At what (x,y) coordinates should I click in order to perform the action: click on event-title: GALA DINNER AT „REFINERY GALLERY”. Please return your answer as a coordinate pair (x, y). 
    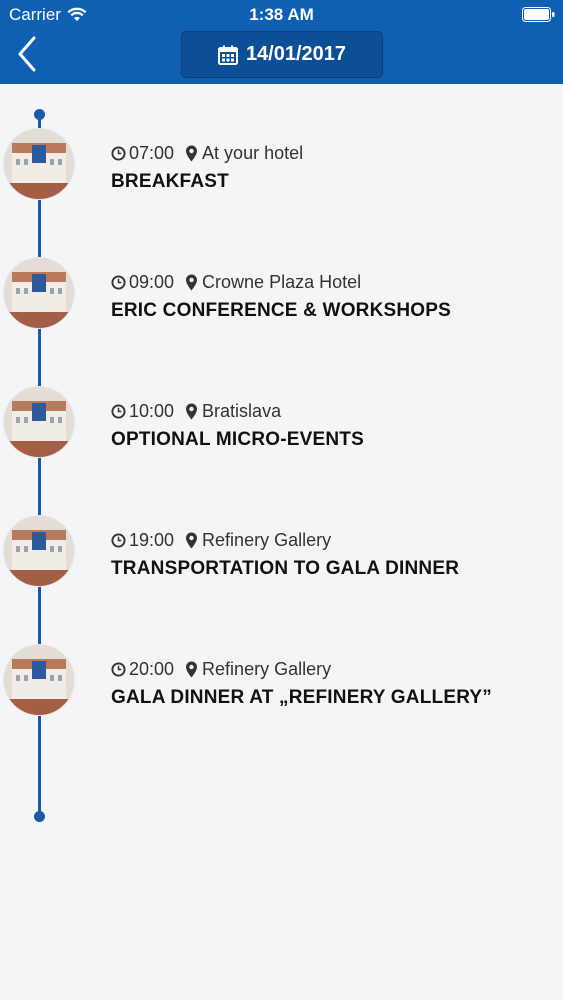
    Looking at the image, I should click on (301, 697).